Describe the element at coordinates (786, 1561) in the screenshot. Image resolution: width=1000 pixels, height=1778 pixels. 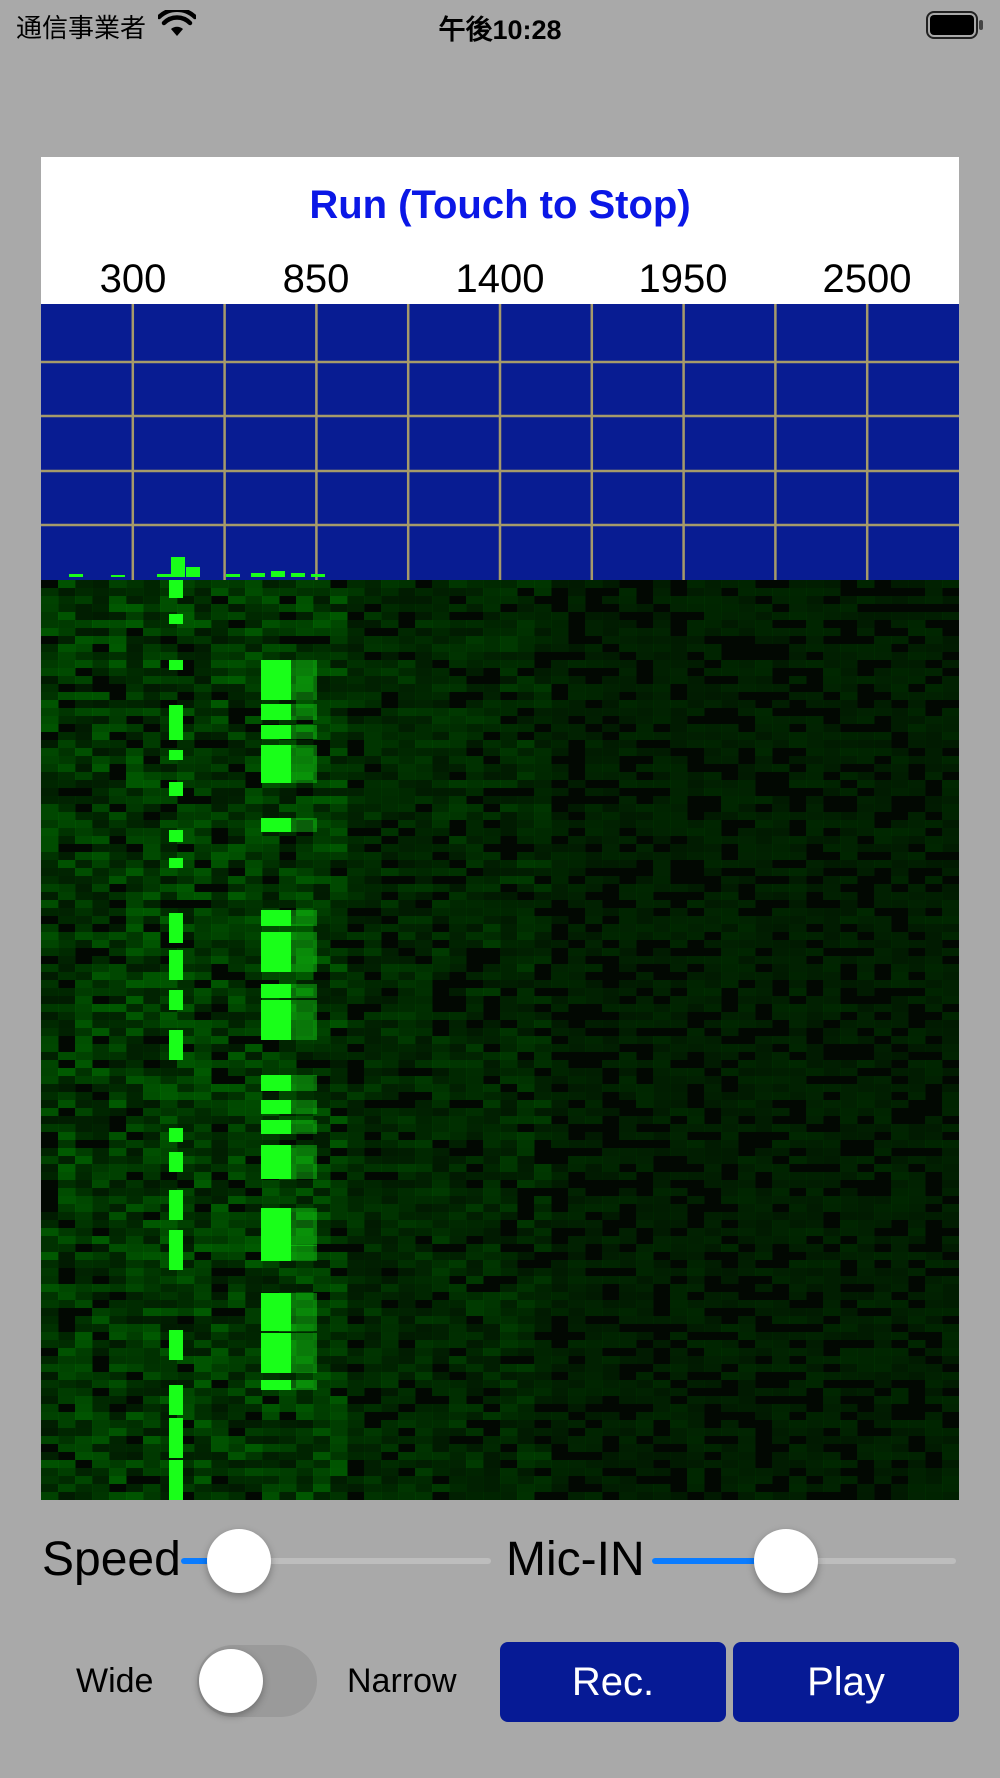
I see `mic-in-slider-thumb` at that location.